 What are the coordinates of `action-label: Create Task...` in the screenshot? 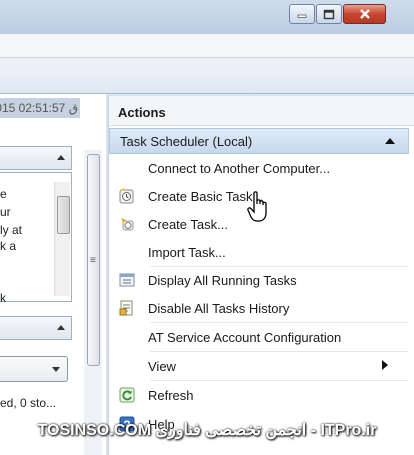 It's located at (188, 224).